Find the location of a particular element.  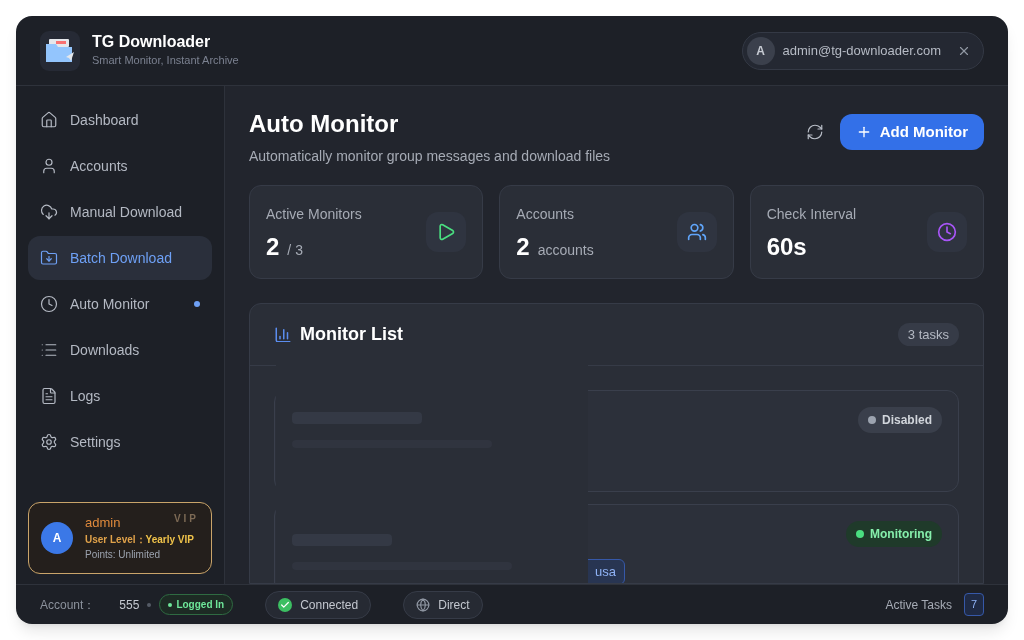

vip-avatar: A is located at coordinates (57, 538).